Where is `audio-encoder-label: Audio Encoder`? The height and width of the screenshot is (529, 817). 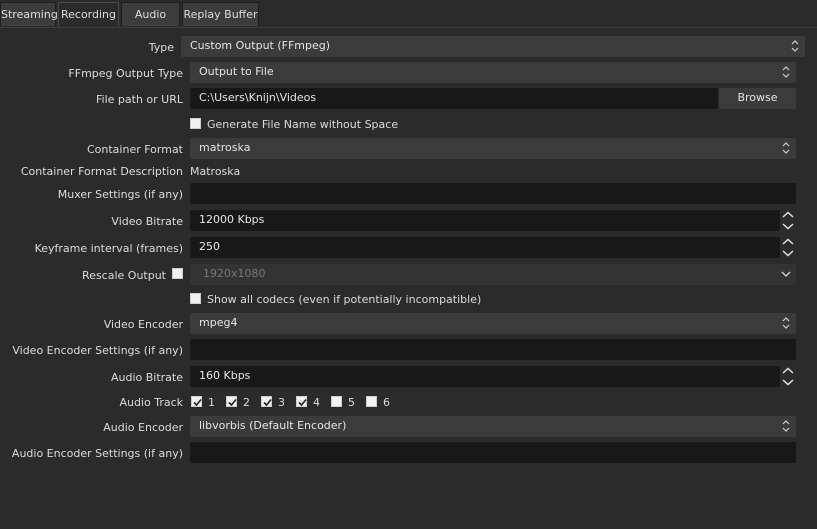 audio-encoder-label: Audio Encoder is located at coordinates (143, 427).